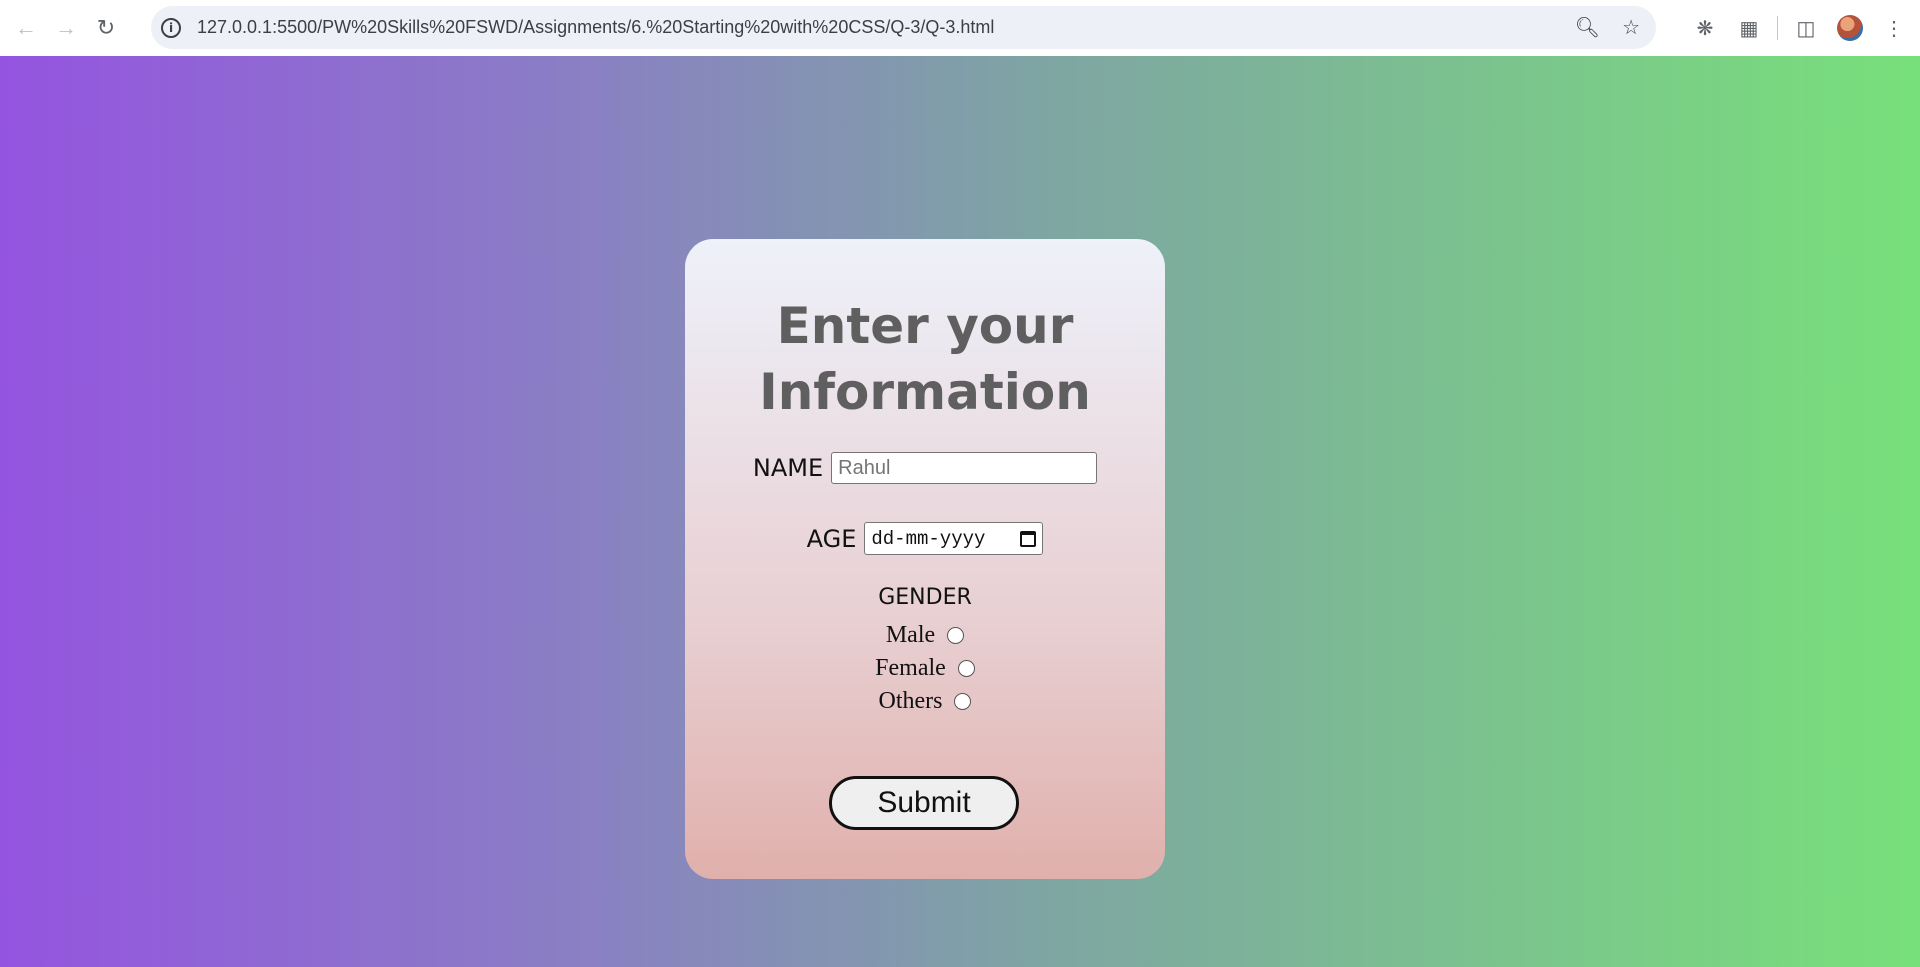 This screenshot has height=967, width=1920. I want to click on form-title-line2: Information, so click(925, 392).